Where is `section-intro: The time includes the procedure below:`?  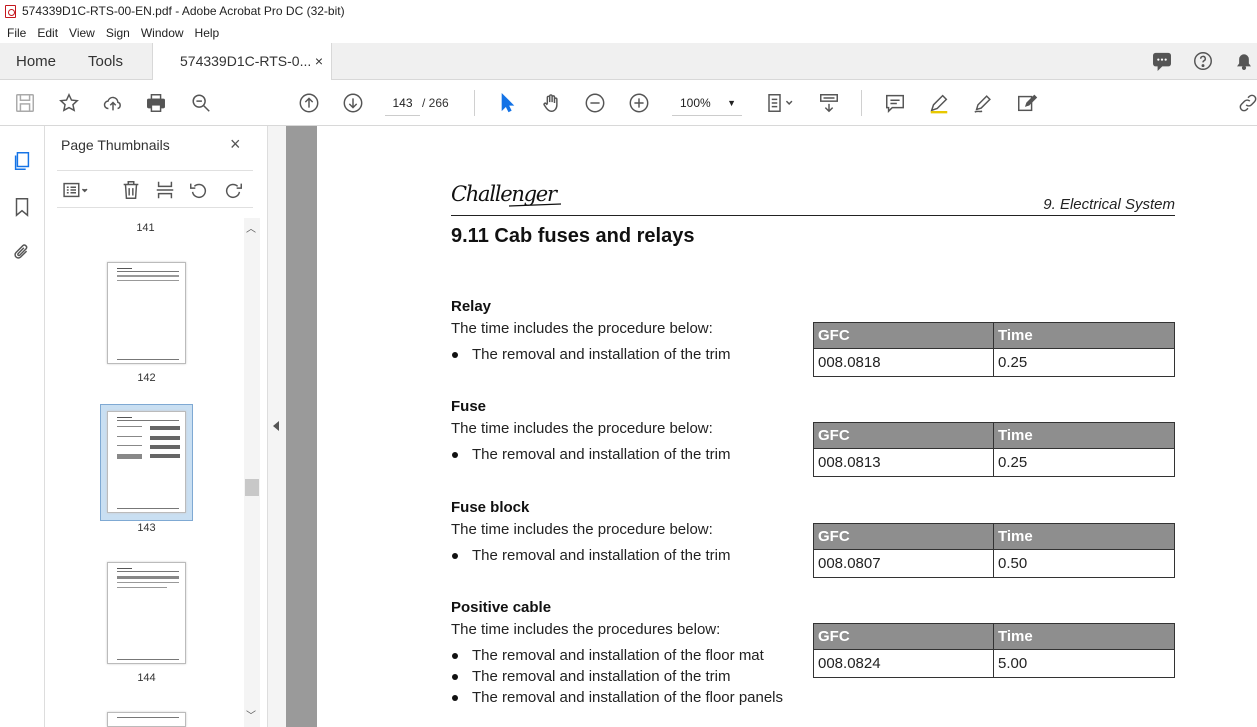
section-intro: The time includes the procedure below: is located at coordinates (582, 428).